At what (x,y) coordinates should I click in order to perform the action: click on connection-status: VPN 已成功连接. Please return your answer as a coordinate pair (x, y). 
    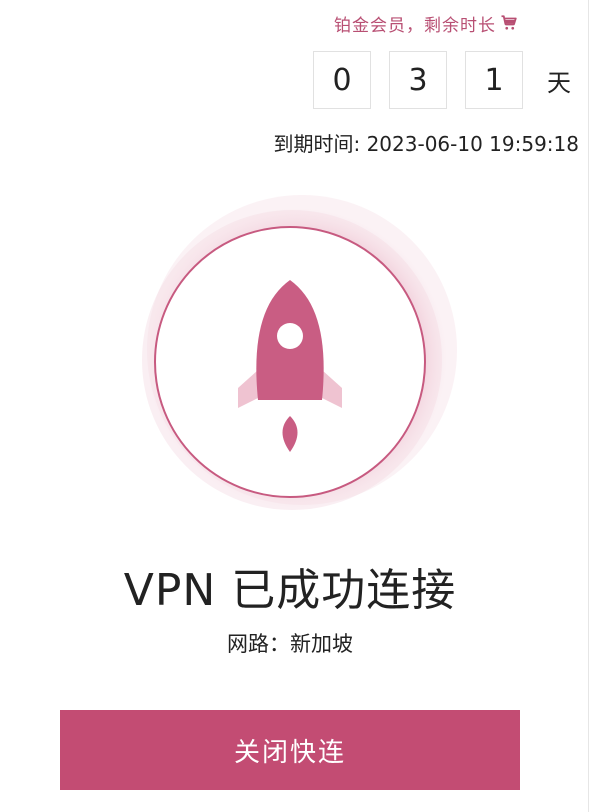
    Looking at the image, I should click on (290, 590).